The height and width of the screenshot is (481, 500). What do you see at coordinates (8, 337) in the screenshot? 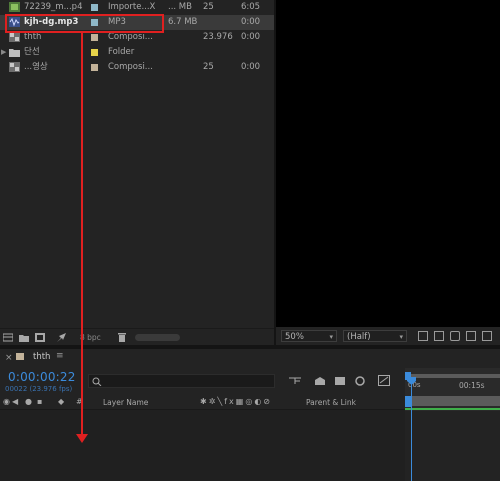
I see `interpret-footage-icon` at bounding box center [8, 337].